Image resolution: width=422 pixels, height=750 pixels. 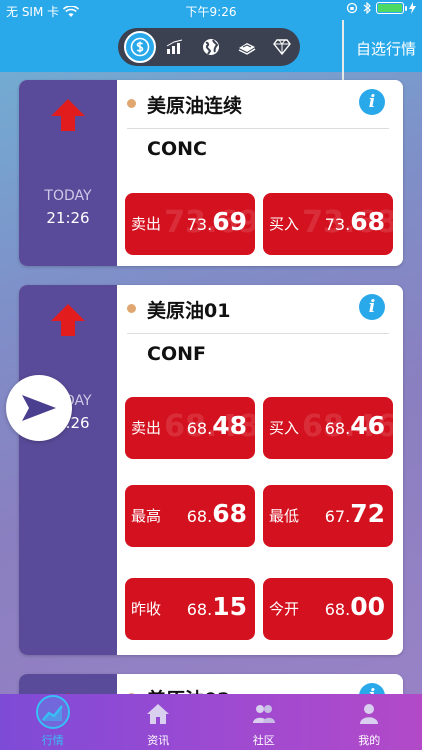 What do you see at coordinates (68, 196) in the screenshot?
I see `today-label: TODAY` at bounding box center [68, 196].